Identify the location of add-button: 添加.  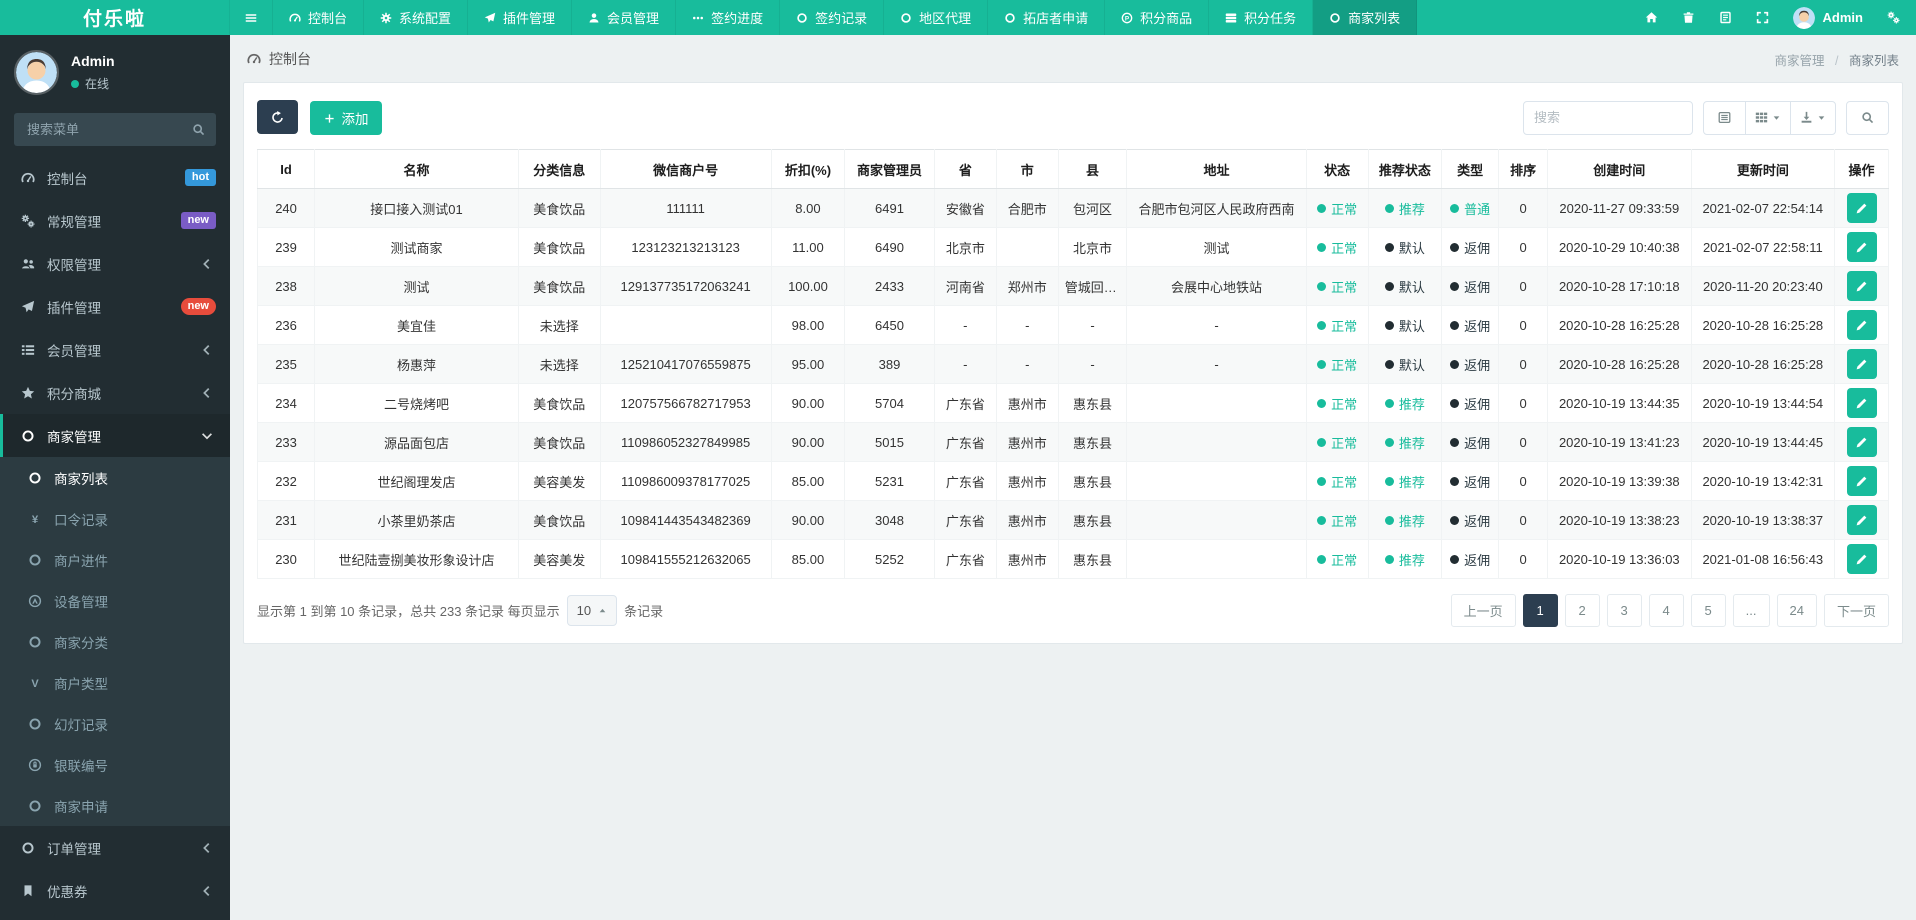
(346, 118).